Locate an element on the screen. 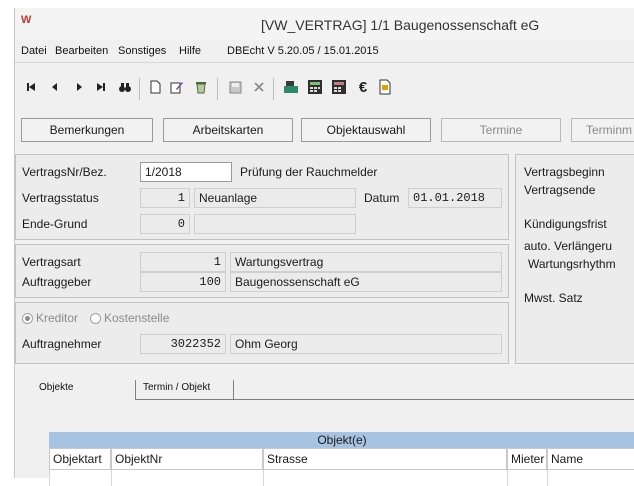  vertragsart-text-field: Wartungsvertrag is located at coordinates (366, 262).